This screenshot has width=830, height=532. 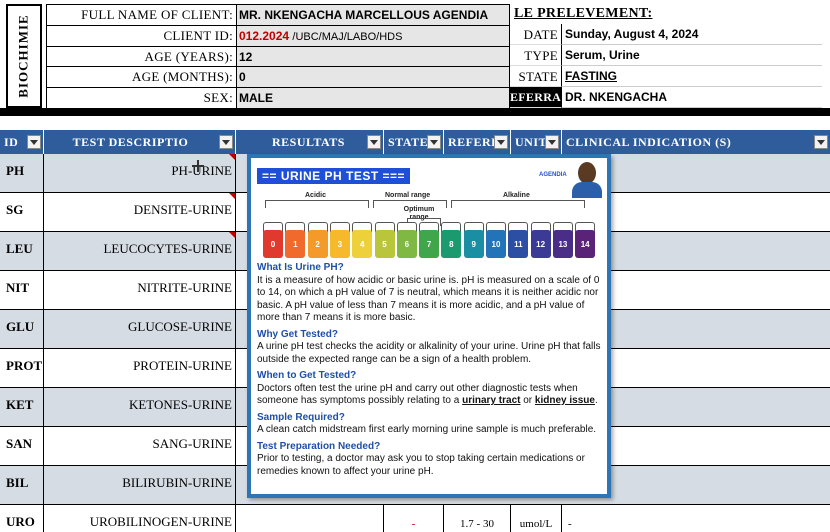 What do you see at coordinates (408, 142) in the screenshot?
I see `col-state-label: STATE` at bounding box center [408, 142].